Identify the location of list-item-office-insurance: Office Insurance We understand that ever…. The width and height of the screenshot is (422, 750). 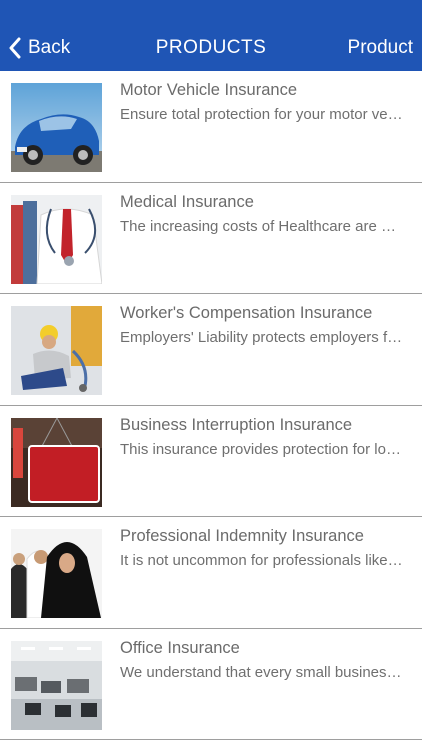
(211, 684).